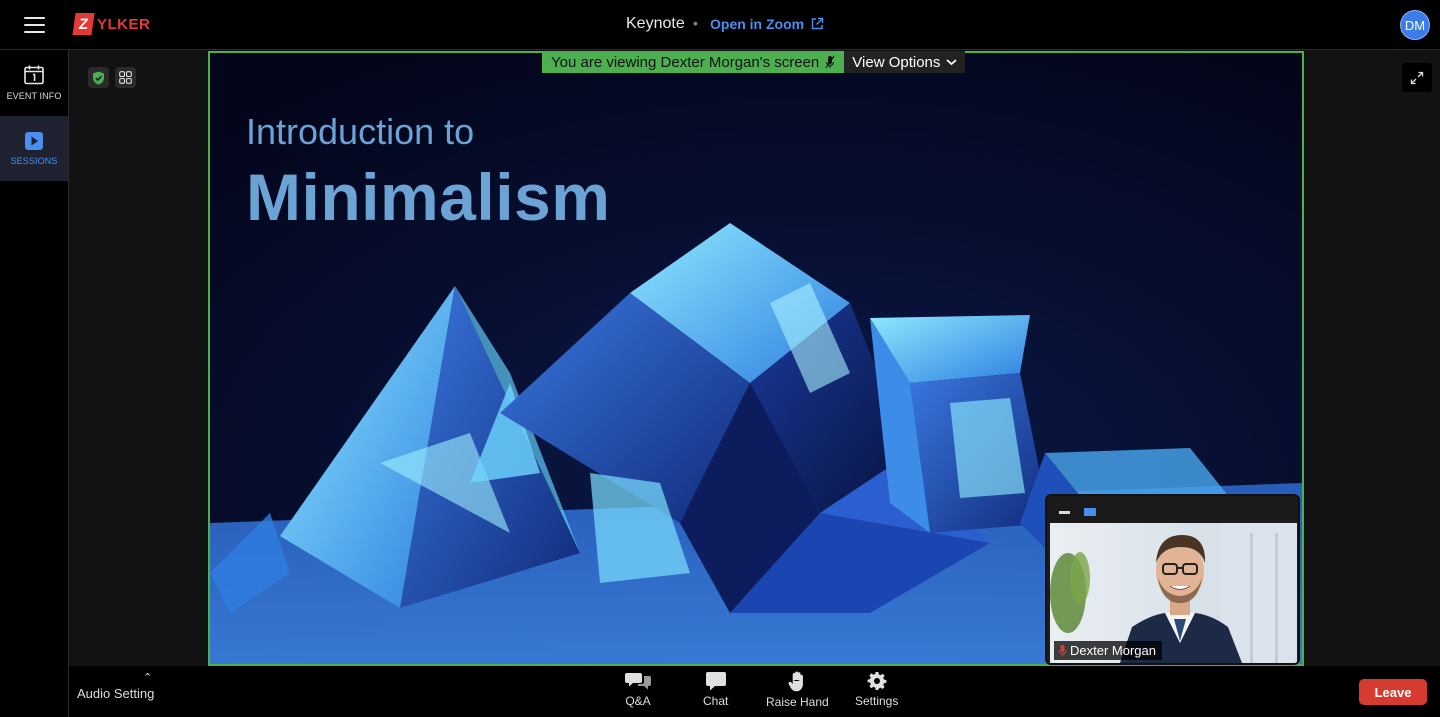 The height and width of the screenshot is (717, 1440). What do you see at coordinates (34, 75) in the screenshot?
I see `calendar-icon` at bounding box center [34, 75].